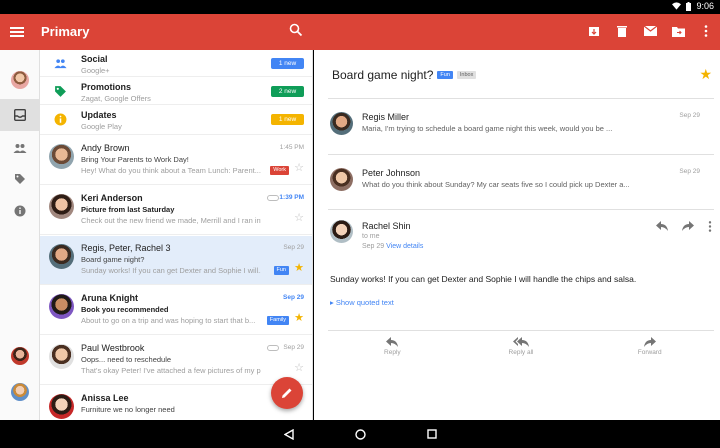 This screenshot has width=720, height=448. Describe the element at coordinates (176, 63) in the screenshot. I see `category-social: Social Google+ 1 new` at that location.